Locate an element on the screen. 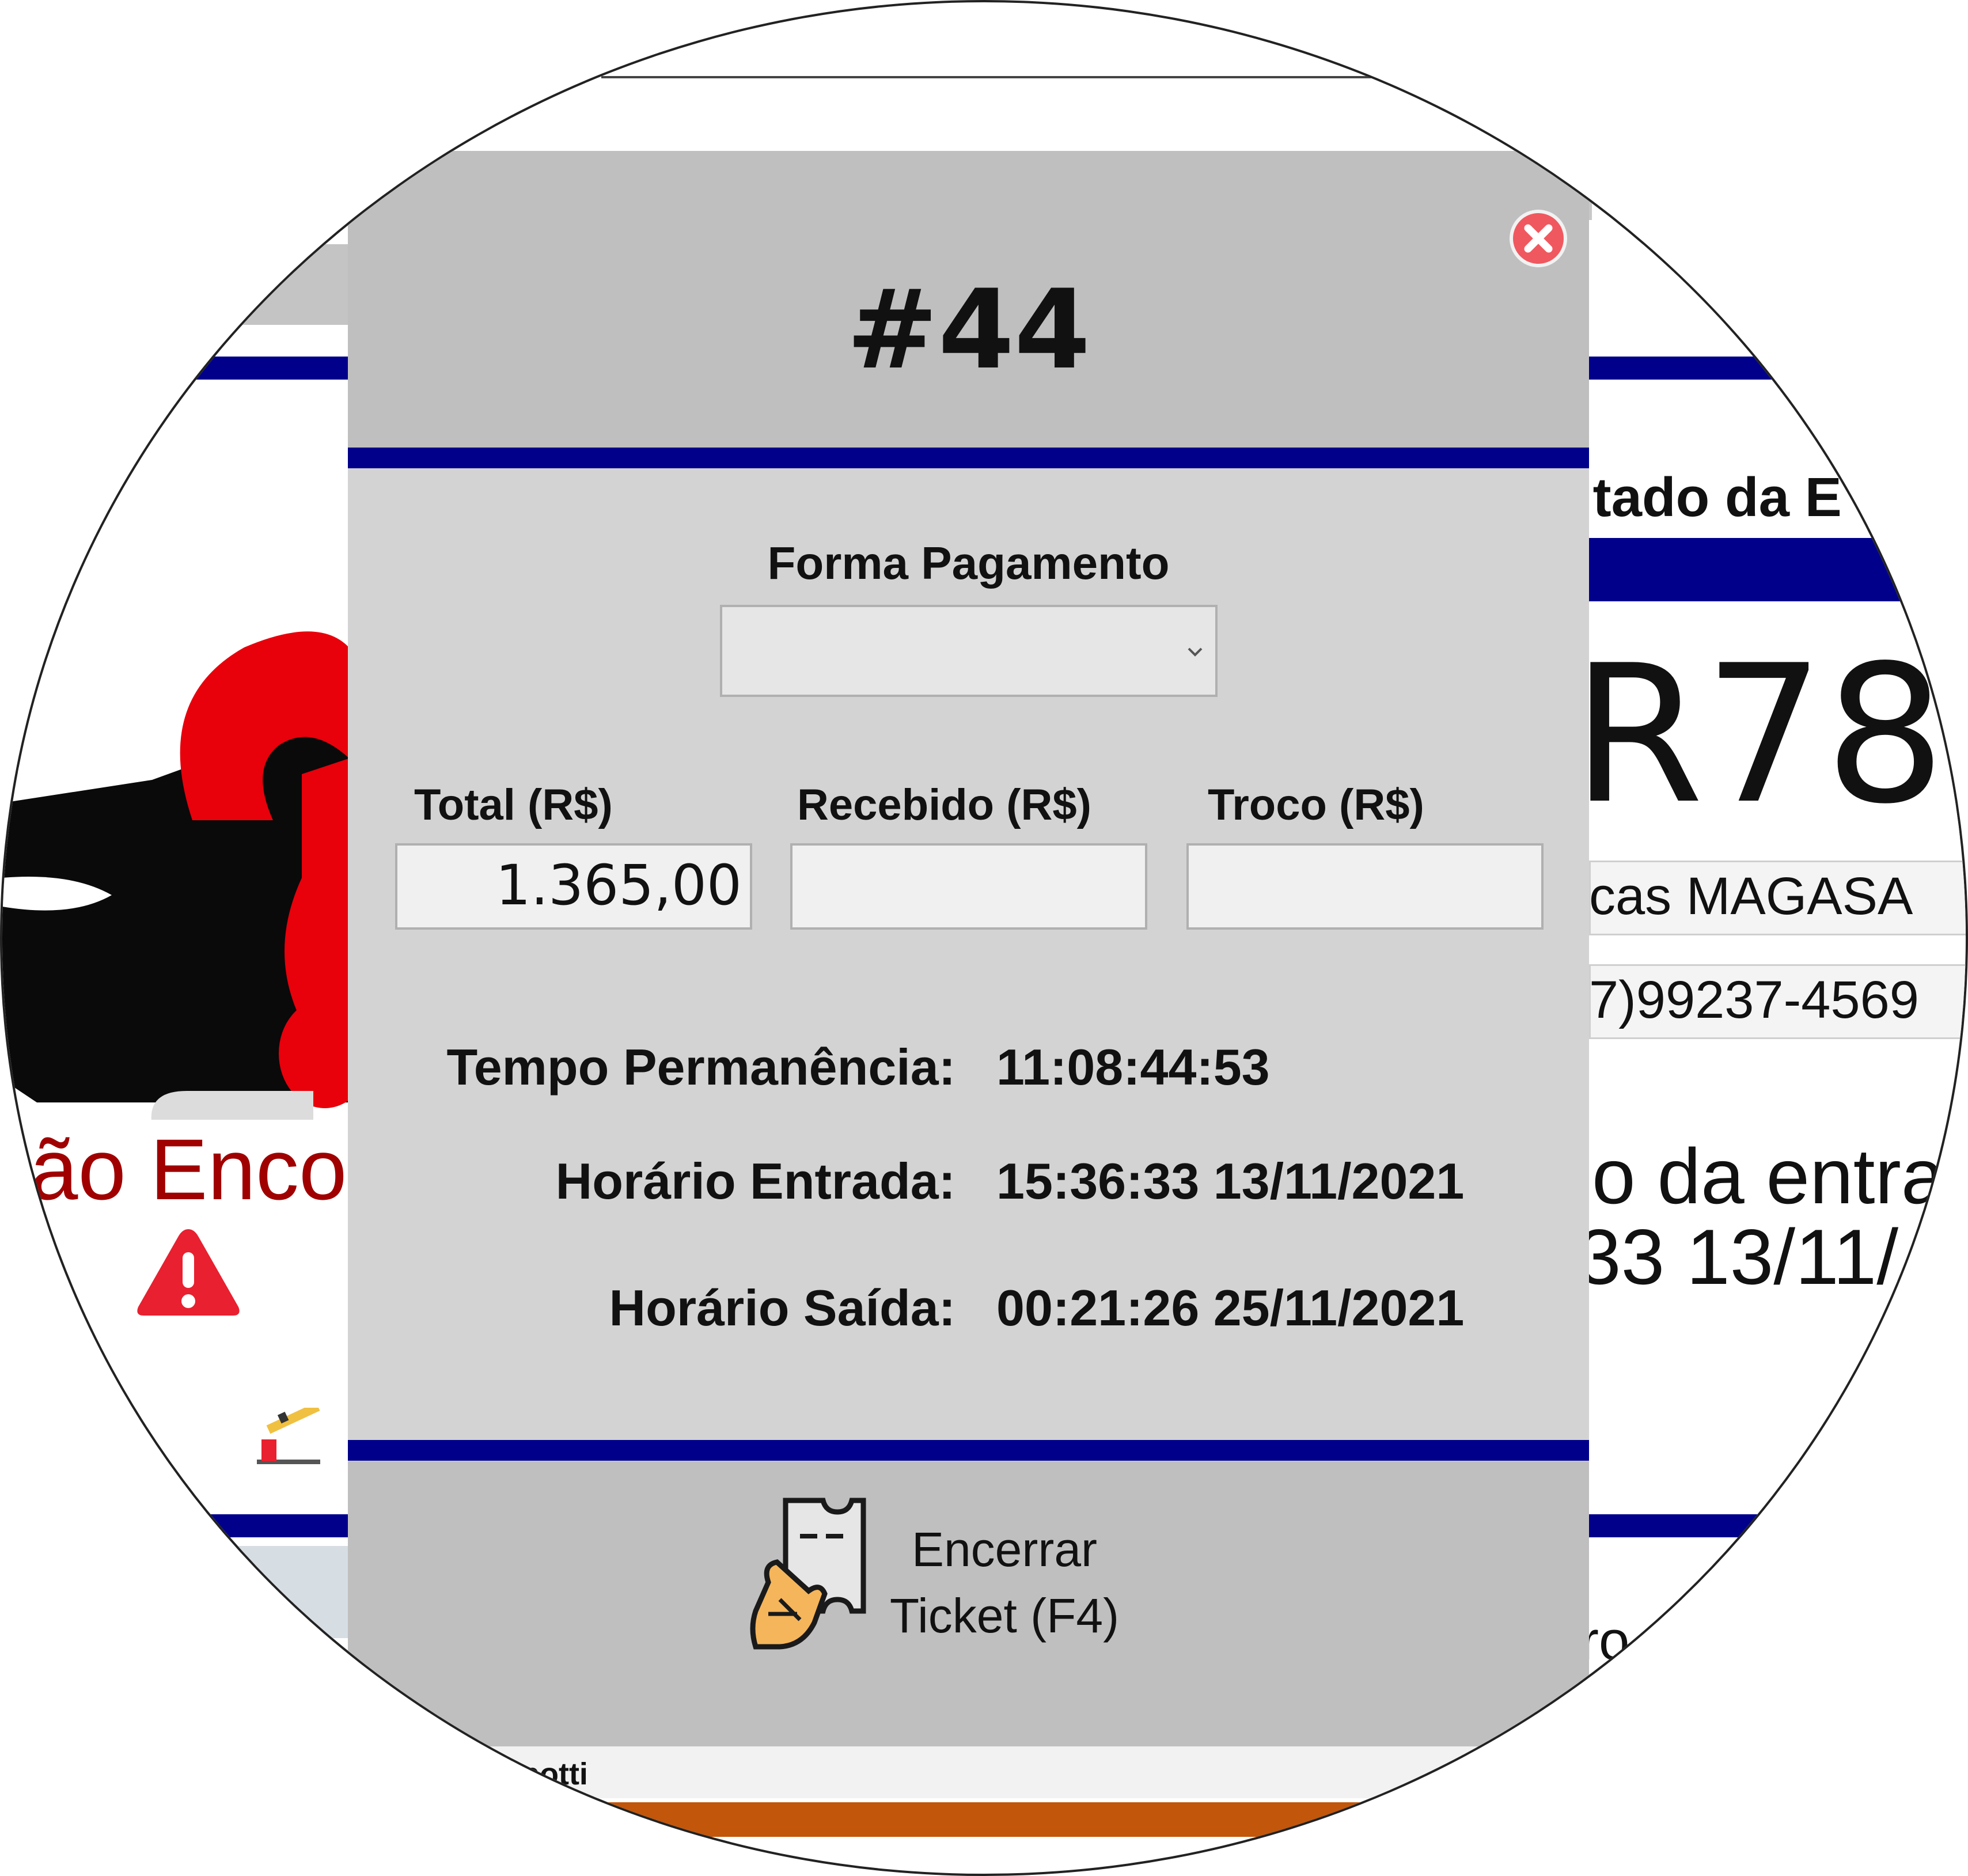  right-entry-label: o da entra is located at coordinates (1769, 1176).